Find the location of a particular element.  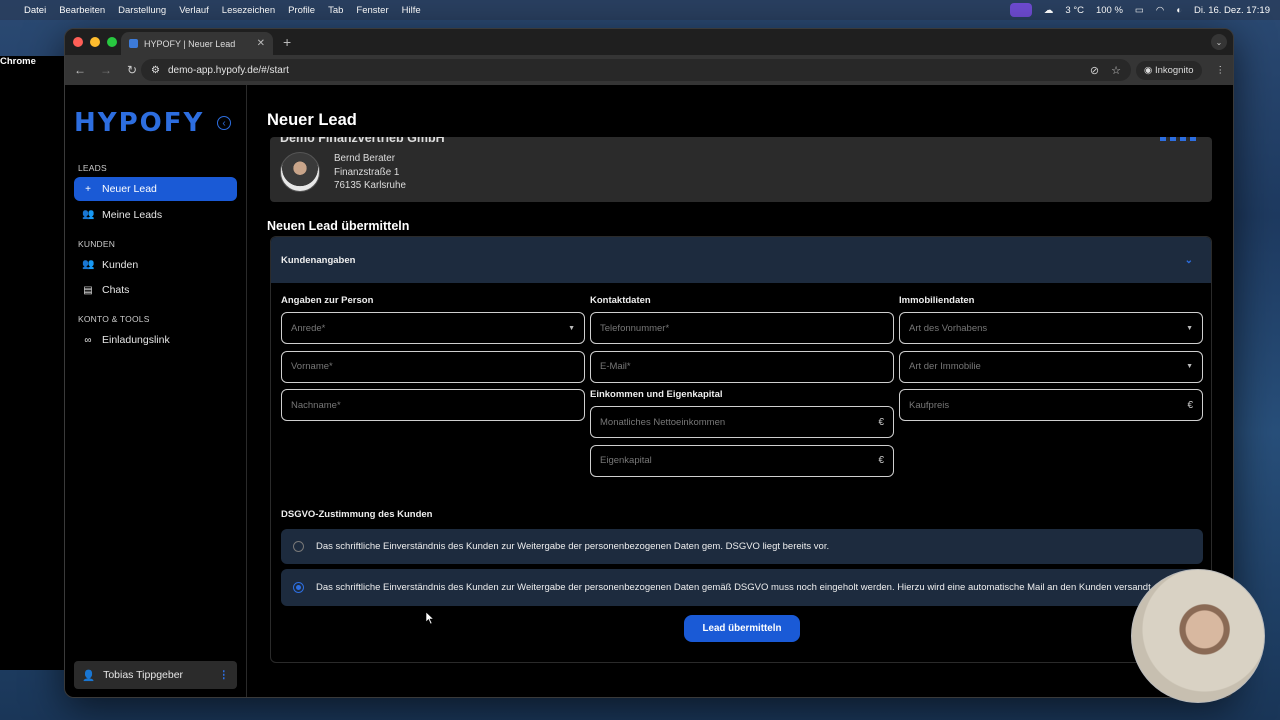

bookmark-star-icon: ☆ is located at coordinates (1116, 70).